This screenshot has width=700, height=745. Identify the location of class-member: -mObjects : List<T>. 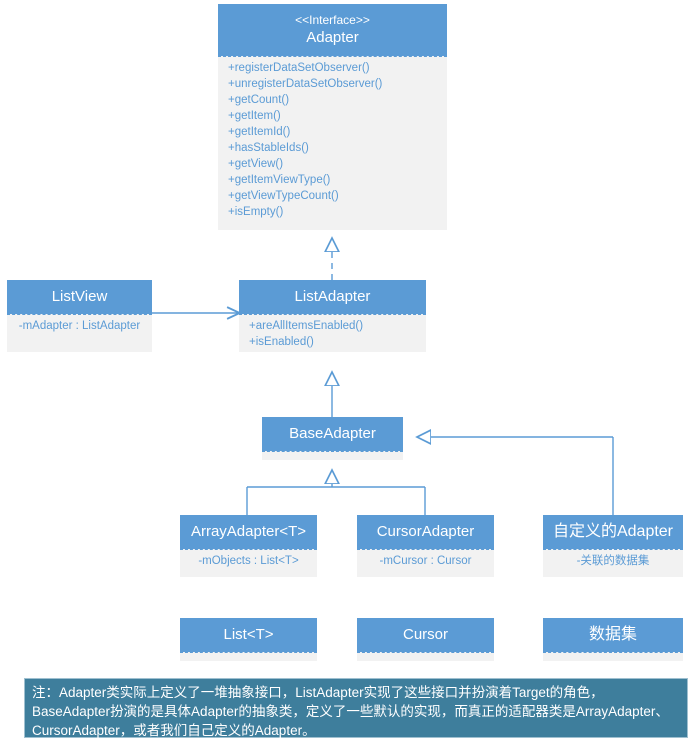
(248, 561).